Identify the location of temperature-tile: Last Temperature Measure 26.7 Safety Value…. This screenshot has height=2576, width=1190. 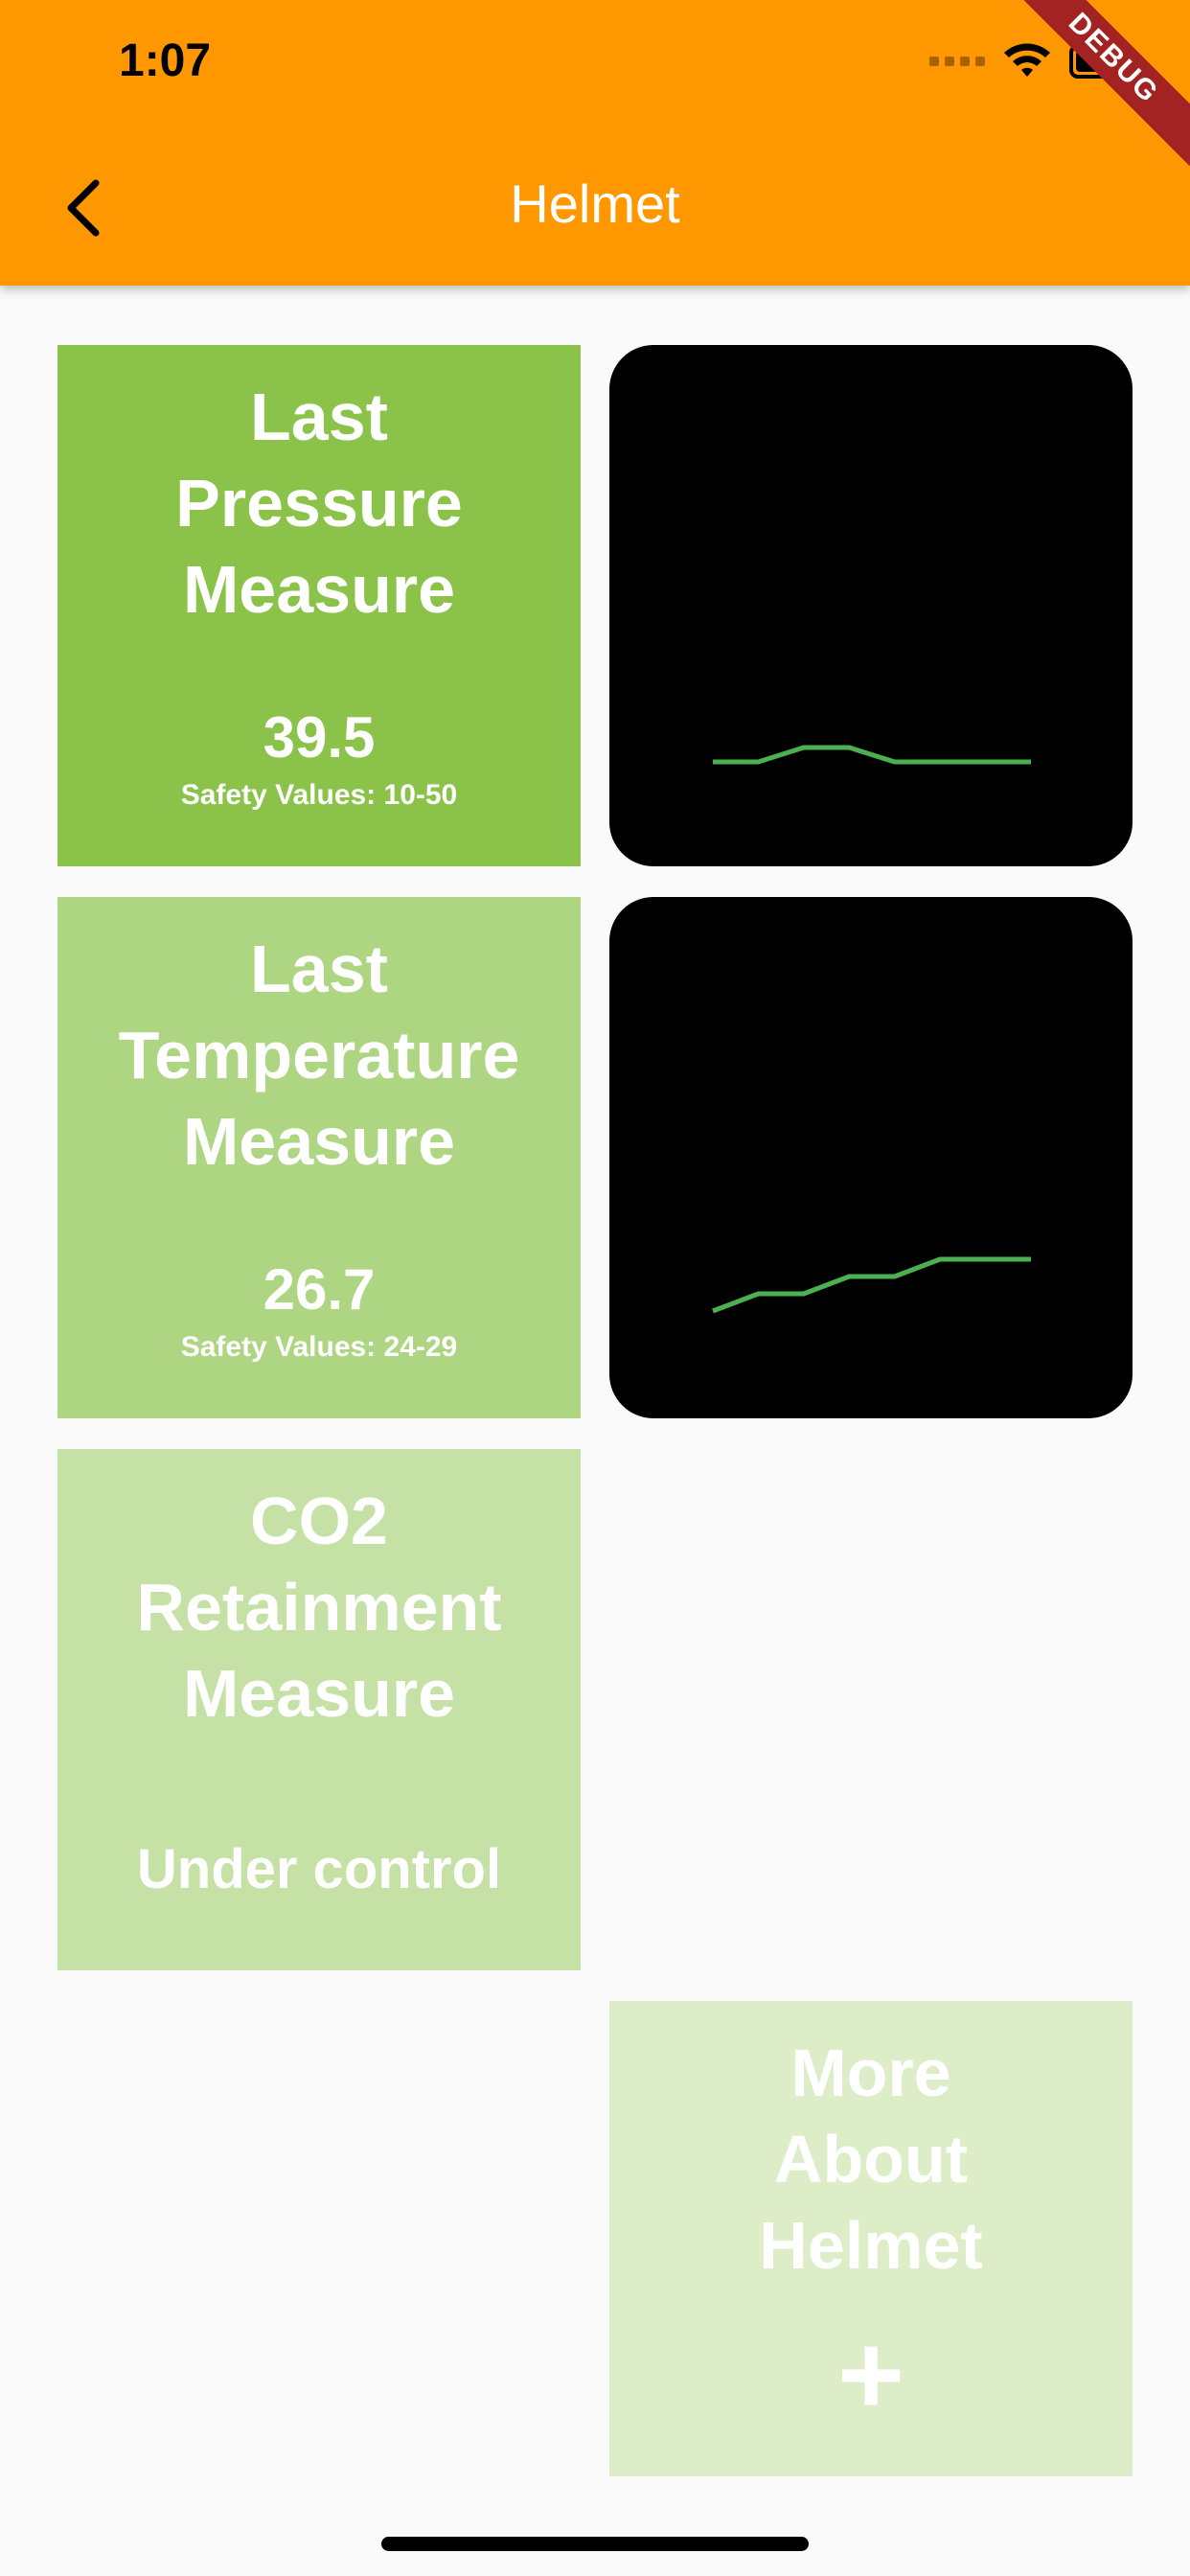
(319, 1157).